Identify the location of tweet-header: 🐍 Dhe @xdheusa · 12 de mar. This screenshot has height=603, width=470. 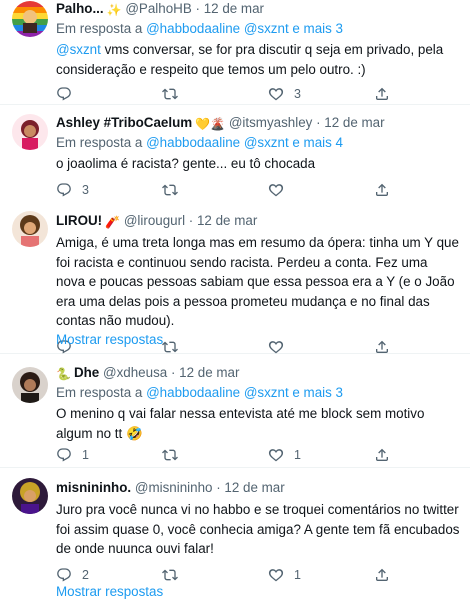
(148, 373).